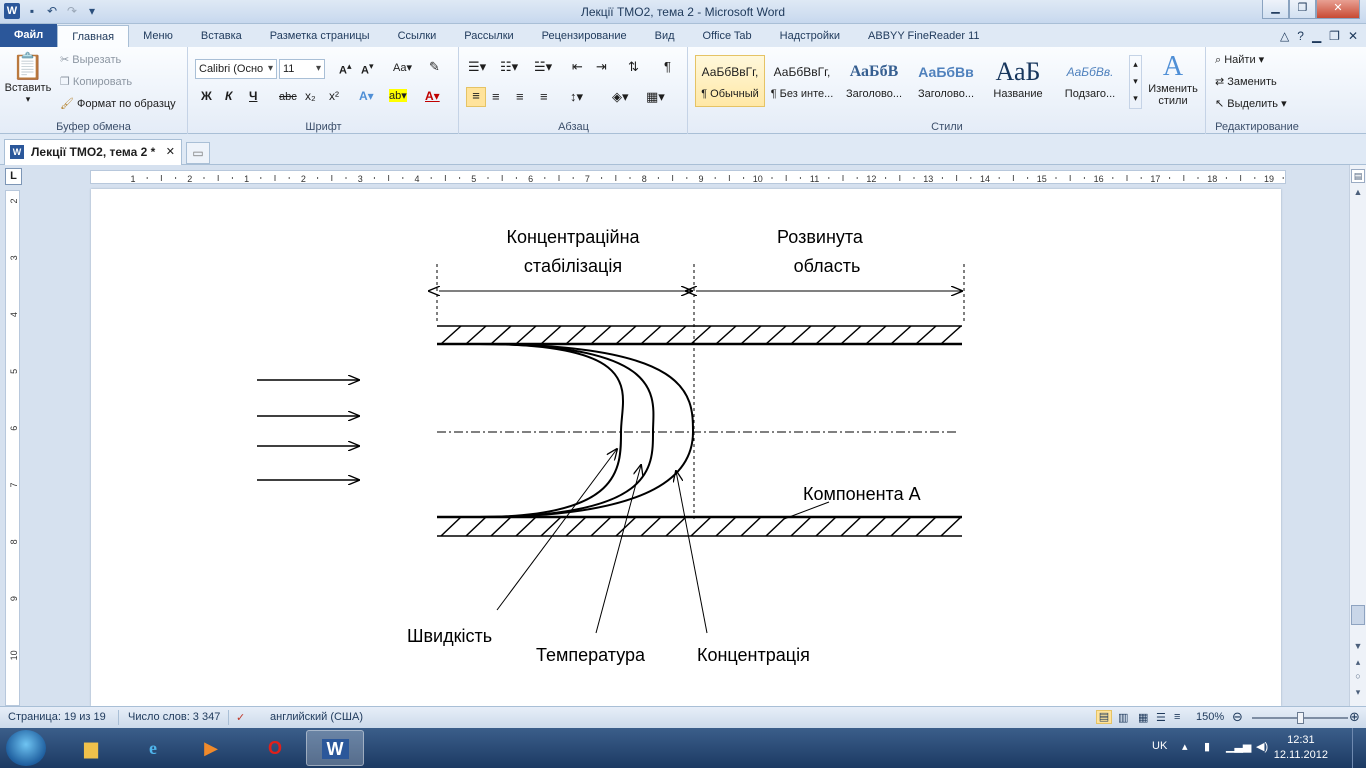 The width and height of the screenshot is (1366, 768). Describe the element at coordinates (434, 67) in the screenshot. I see `clear-format-icon: ✎` at that location.